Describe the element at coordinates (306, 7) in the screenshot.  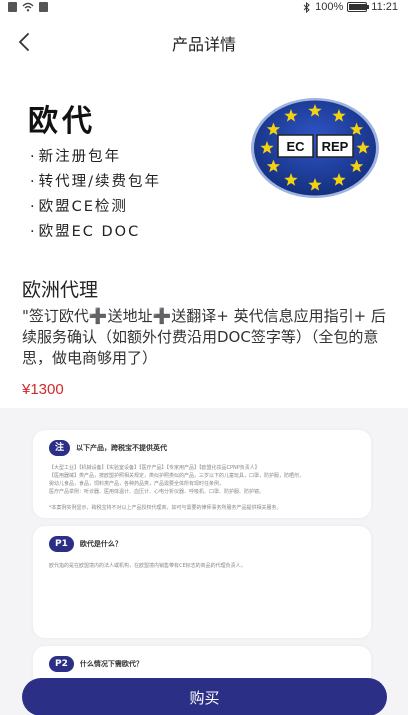
I see `bluetooth-icon` at that location.